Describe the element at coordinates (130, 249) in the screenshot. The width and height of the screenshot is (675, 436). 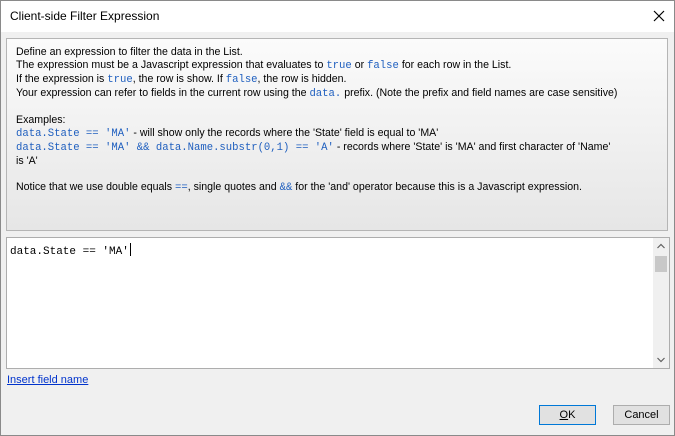
I see `text-caret` at that location.